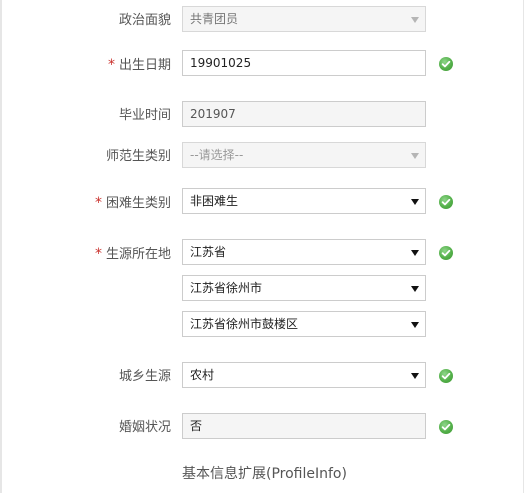 The image size is (528, 493). I want to click on row-marital-status: 婚姻状况 否, so click(264, 428).